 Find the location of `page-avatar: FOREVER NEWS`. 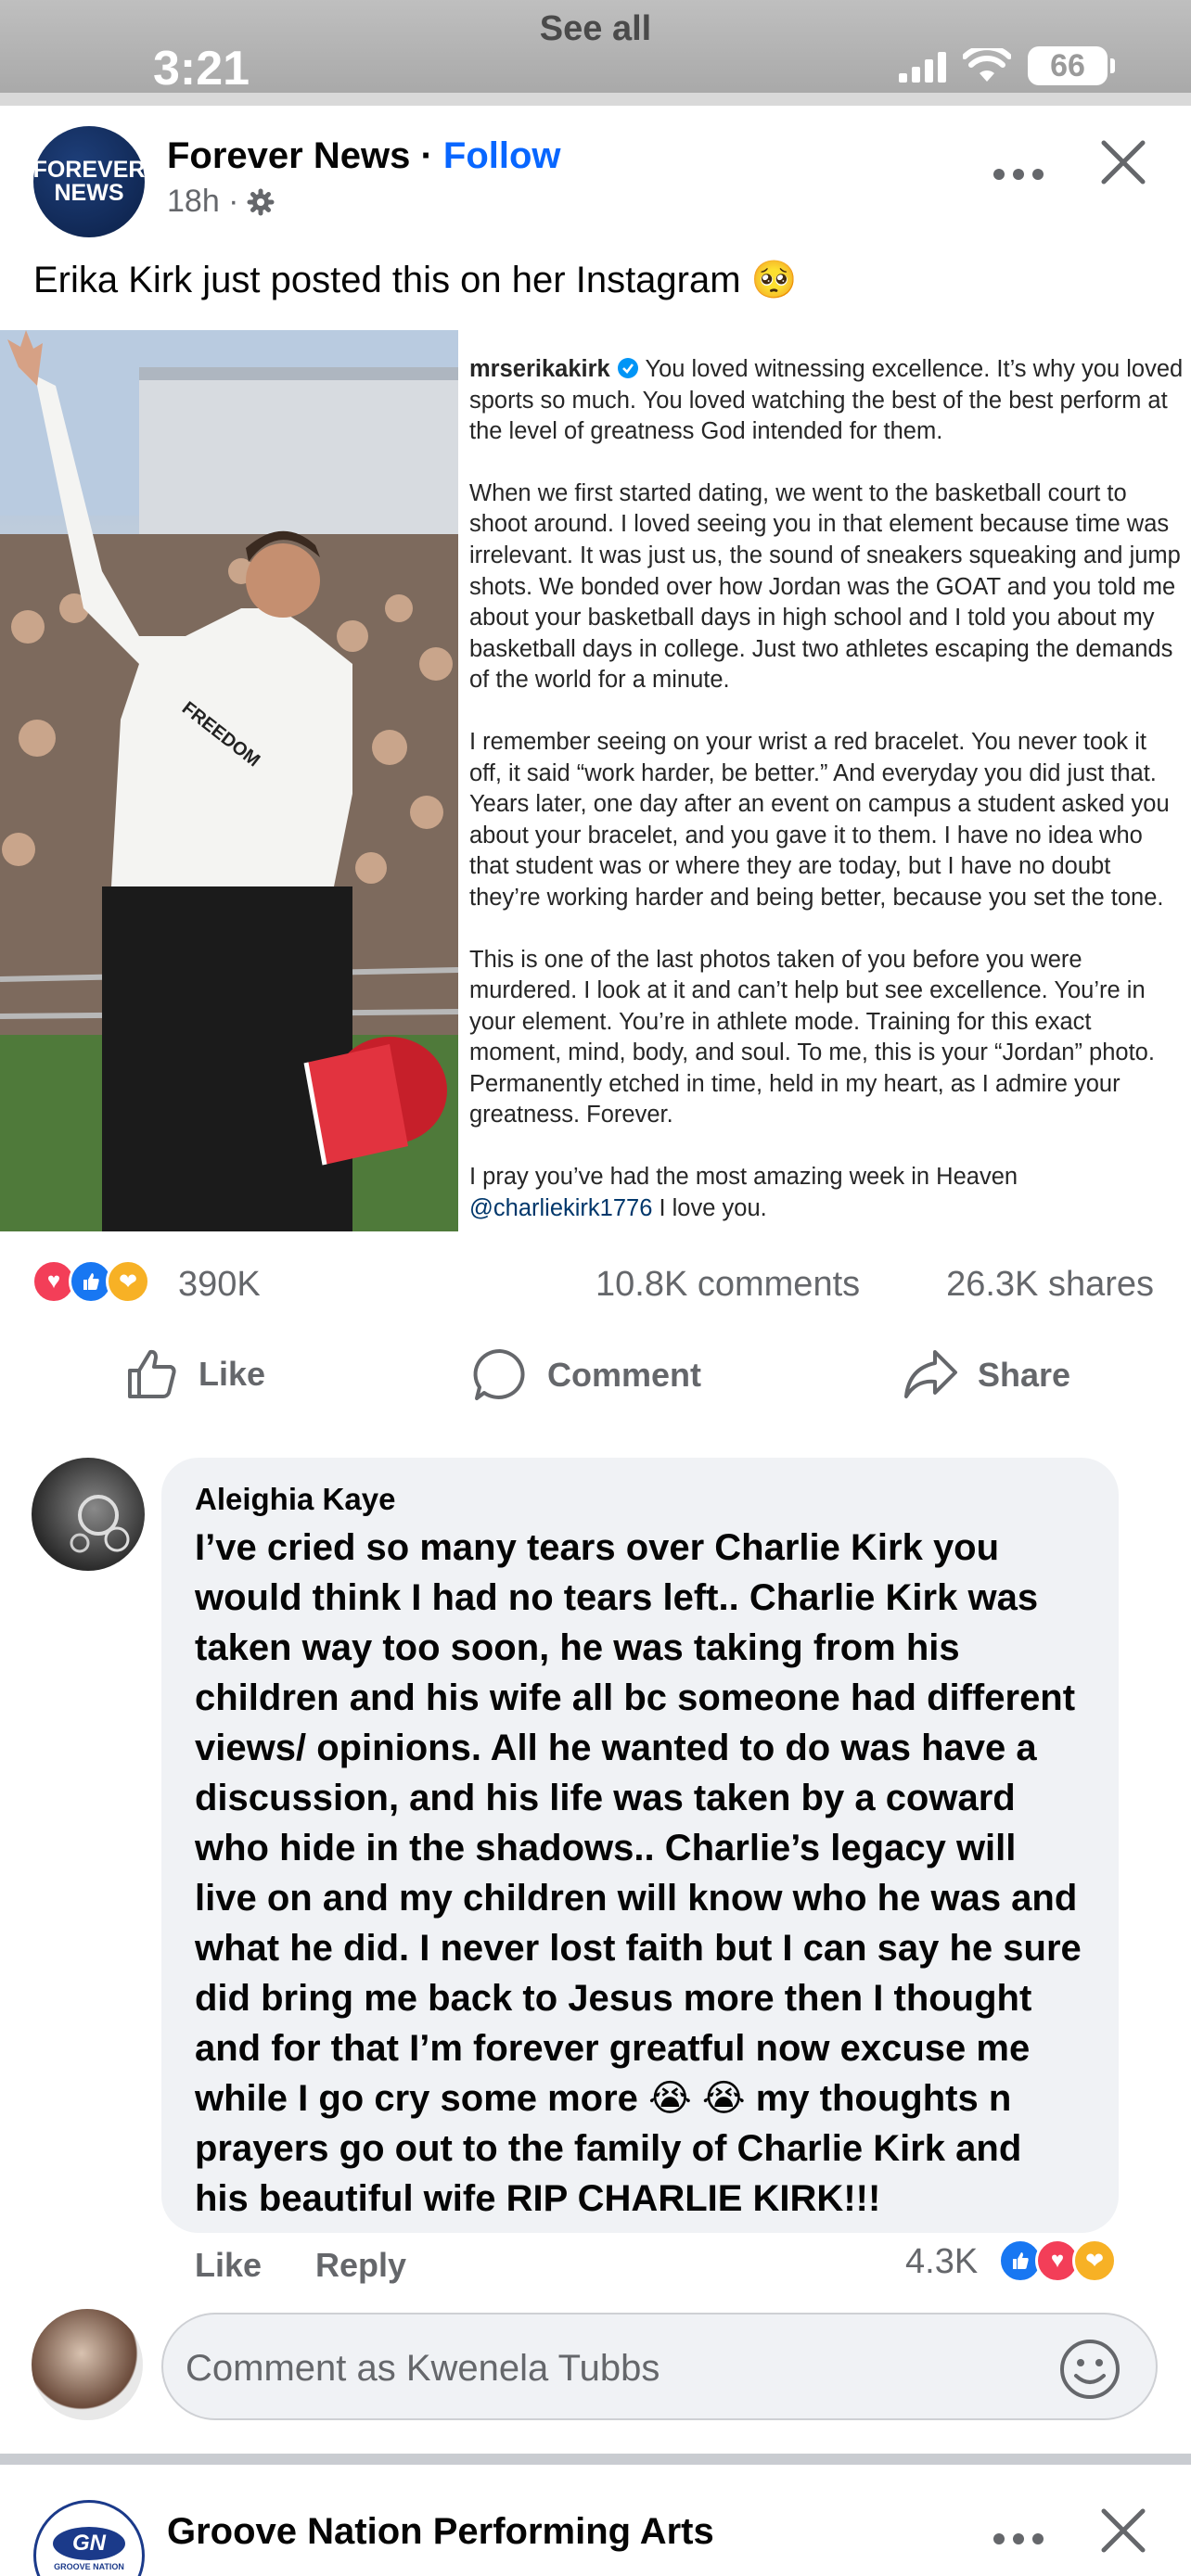

page-avatar: FOREVER NEWS is located at coordinates (89, 181).